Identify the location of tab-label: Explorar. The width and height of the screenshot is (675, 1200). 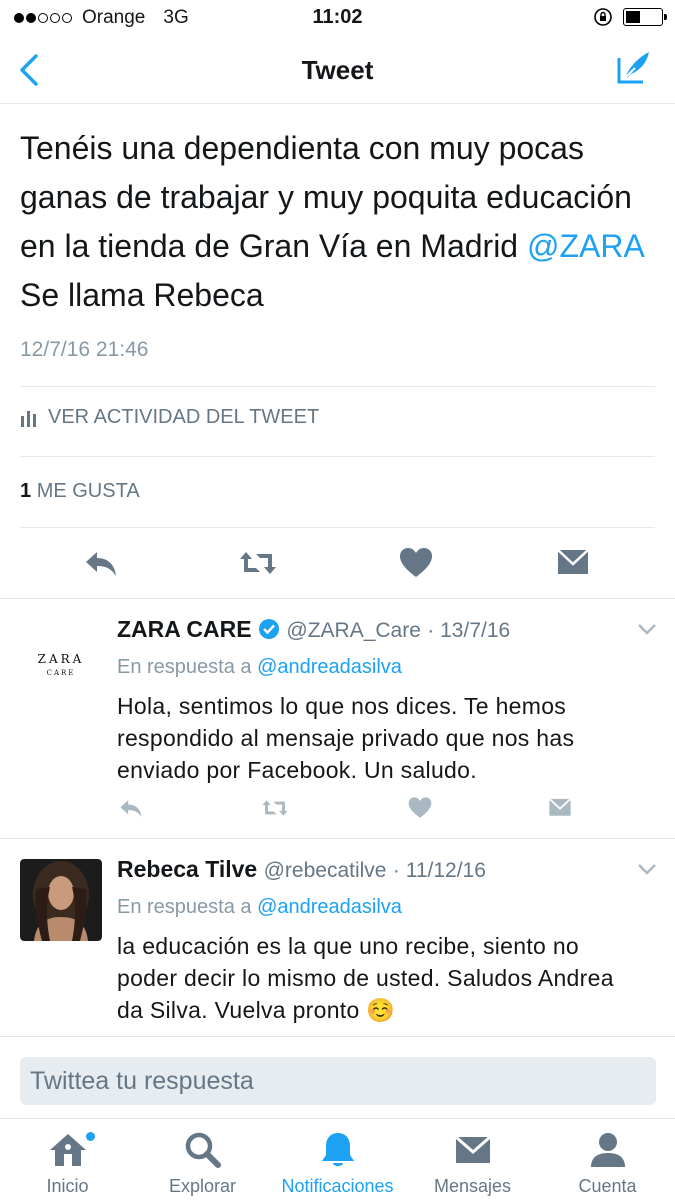
(202, 1186).